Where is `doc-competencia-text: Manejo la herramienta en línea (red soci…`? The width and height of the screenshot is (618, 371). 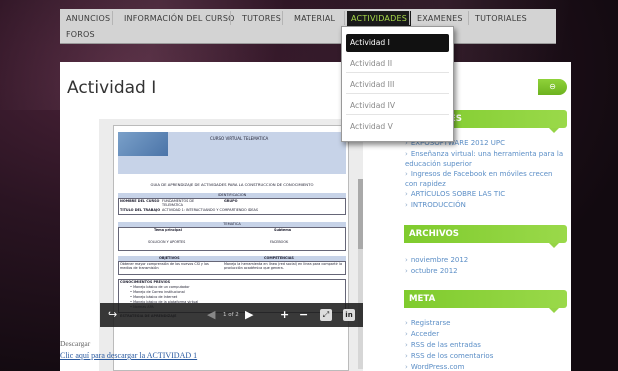
doc-competencia-text: Manejo la herramienta en línea (red soci… is located at coordinates (283, 266).